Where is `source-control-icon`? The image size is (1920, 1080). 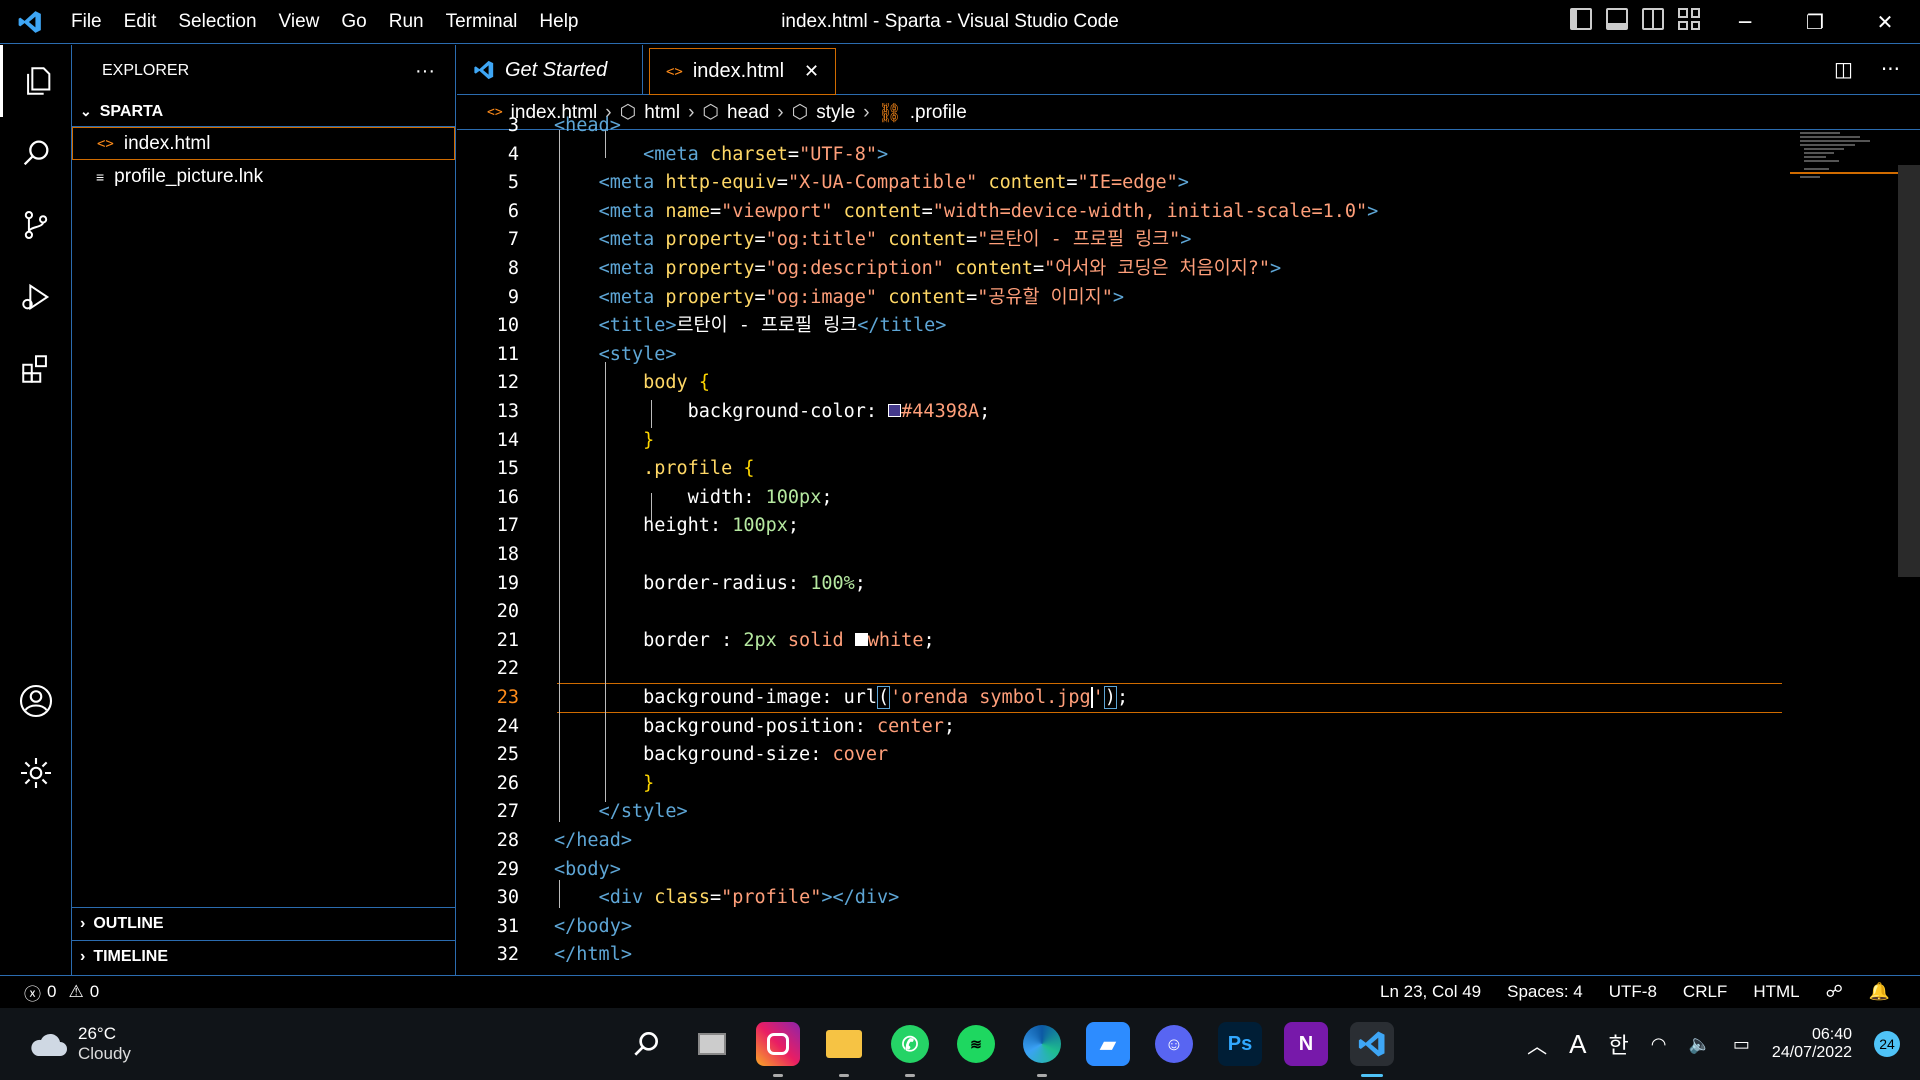 source-control-icon is located at coordinates (36, 225).